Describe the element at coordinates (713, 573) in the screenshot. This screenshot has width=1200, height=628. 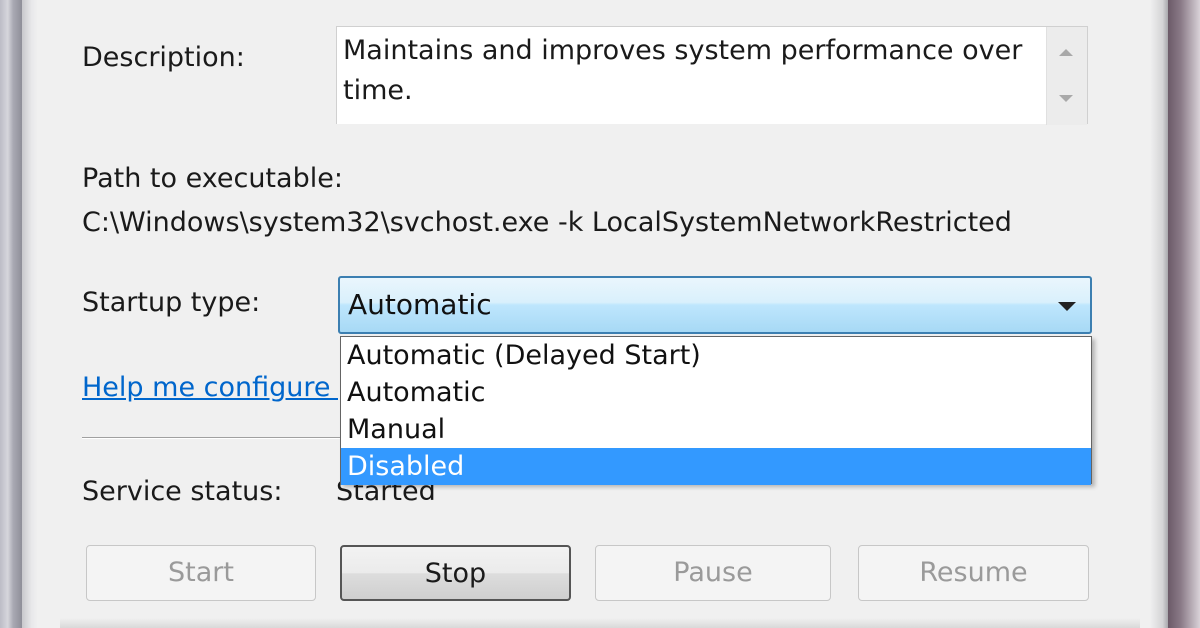
I see `pause-button: Pause` at that location.